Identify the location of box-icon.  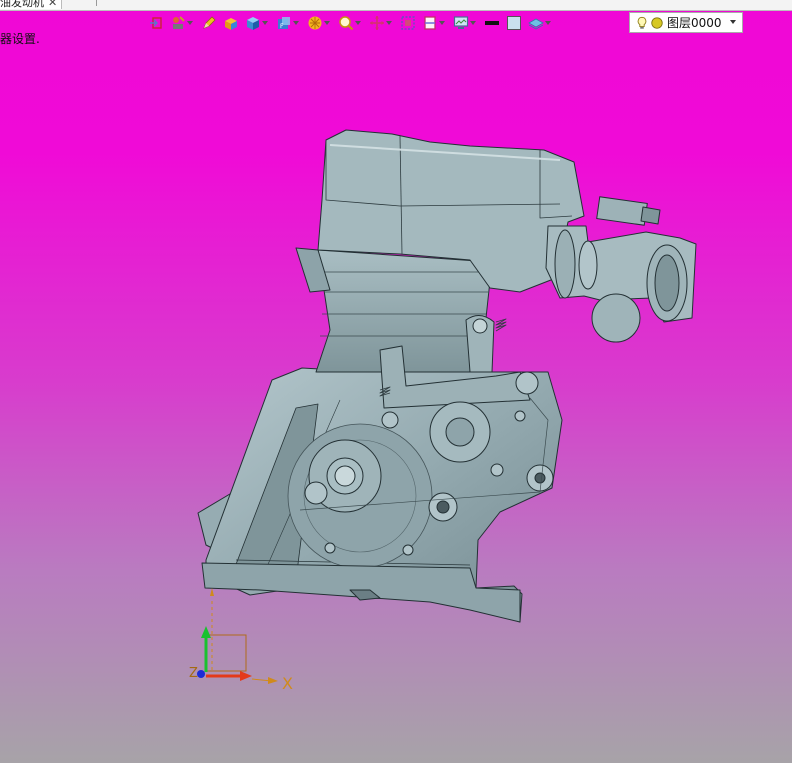
(231, 24).